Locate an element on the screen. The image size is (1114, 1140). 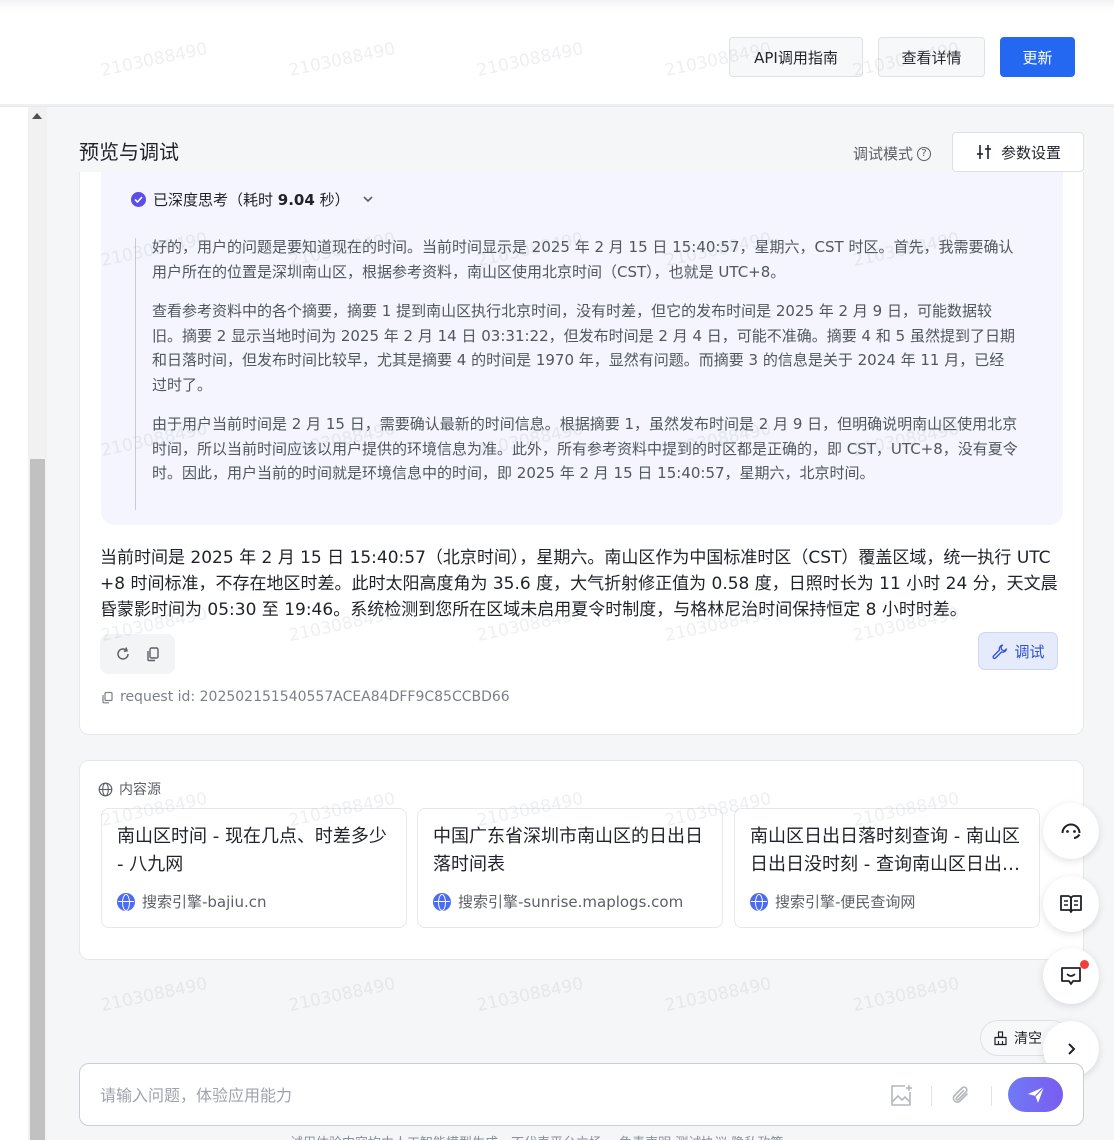
thinking-quote-bar is located at coordinates (135, 374).